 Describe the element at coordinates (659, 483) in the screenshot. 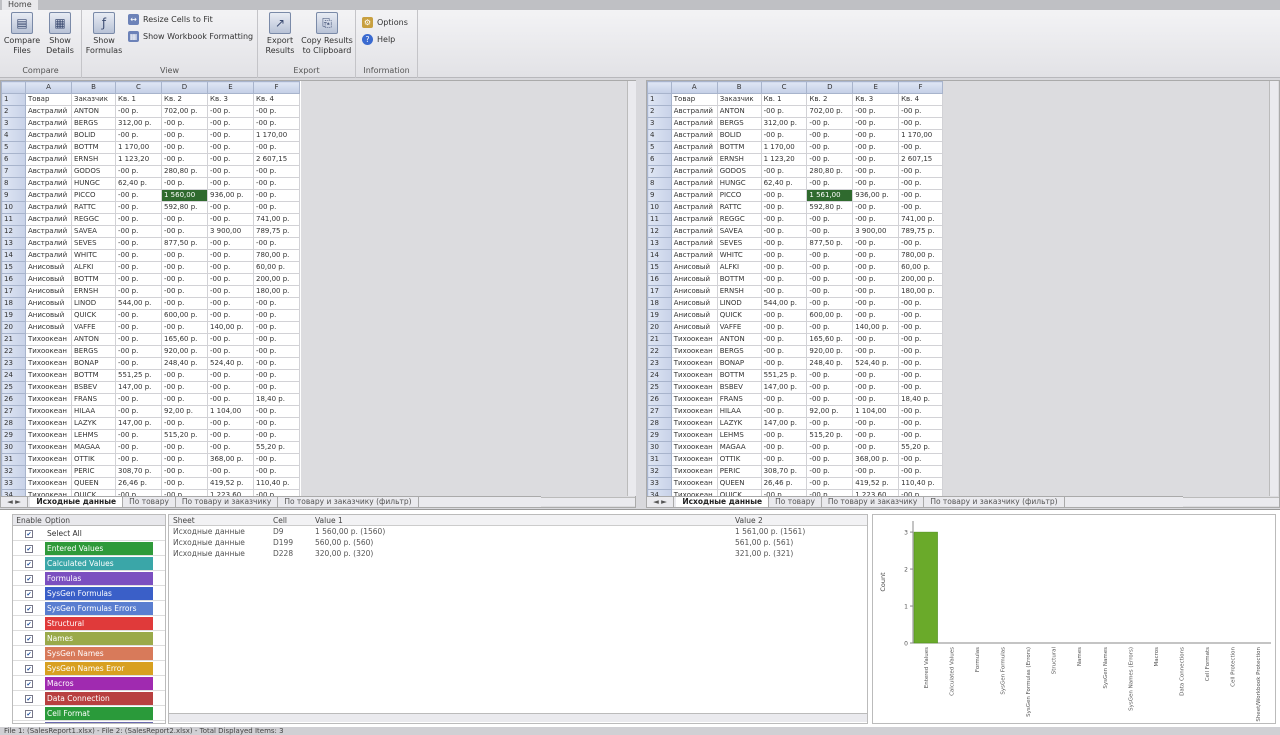

I see `row-header: 33` at that location.